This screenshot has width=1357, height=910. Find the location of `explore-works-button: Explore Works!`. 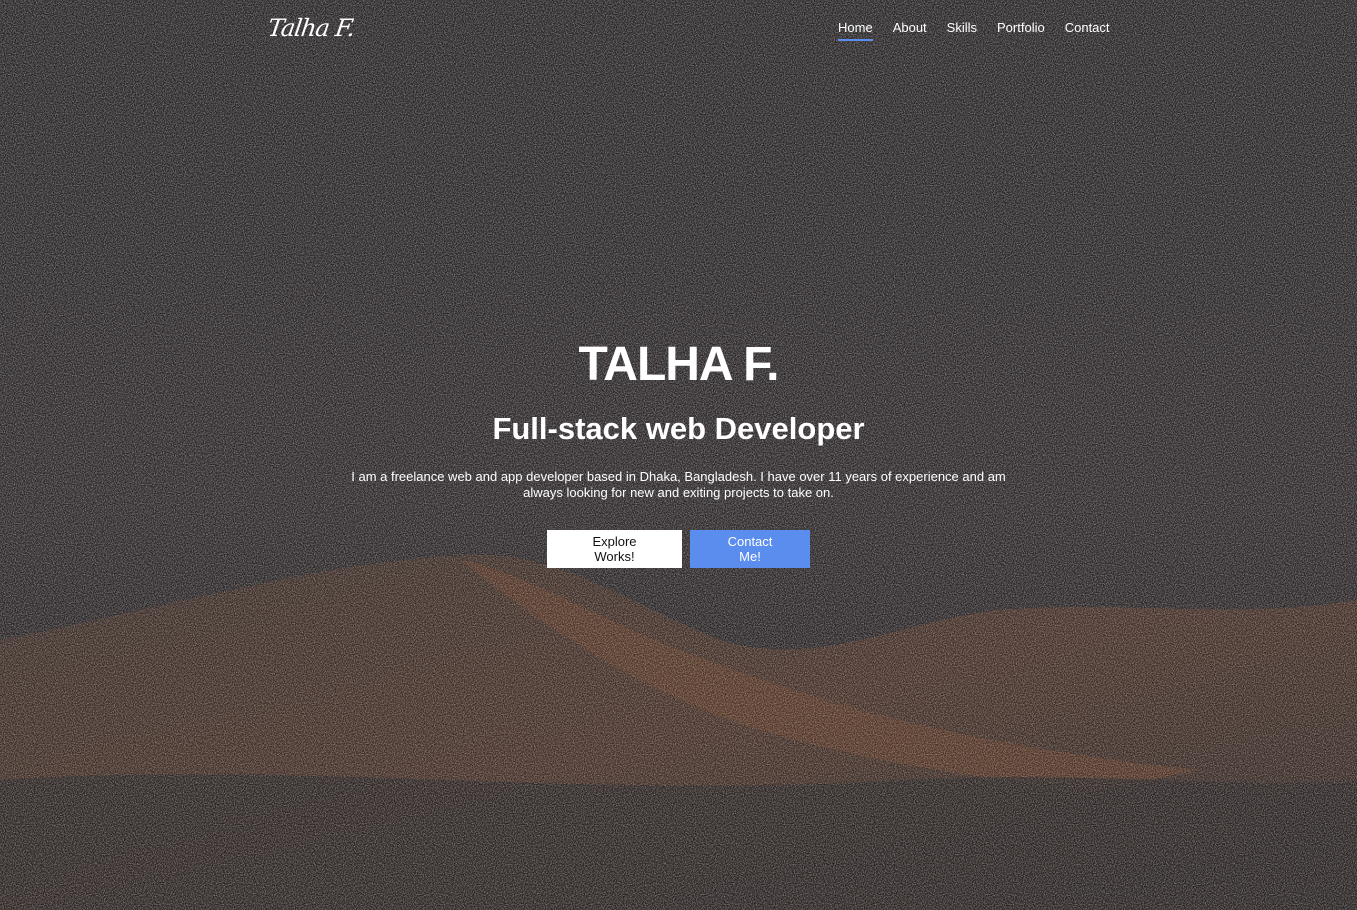

explore-works-button: Explore Works! is located at coordinates (614, 549).